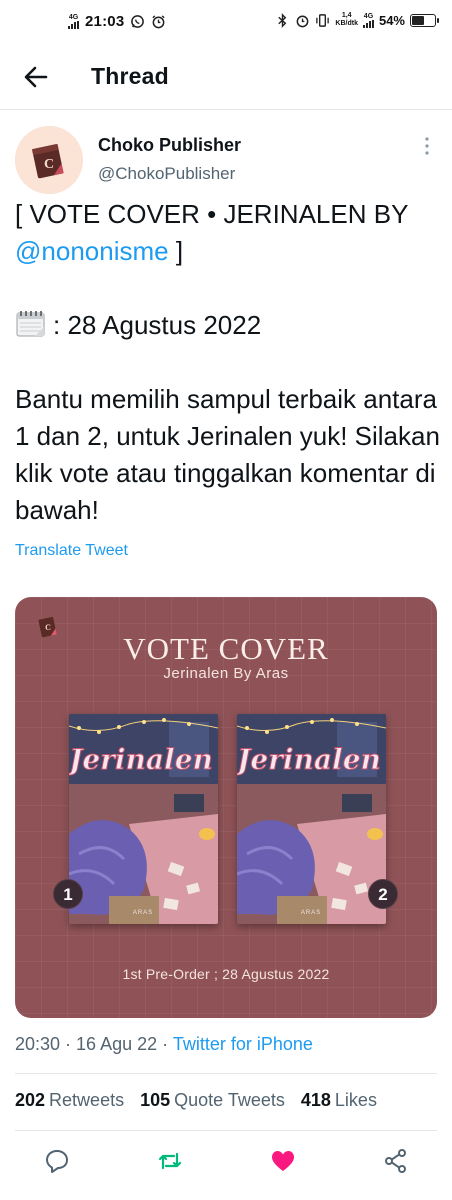 The width and height of the screenshot is (452, 1200). I want to click on quotes-count: 105, so click(155, 1100).